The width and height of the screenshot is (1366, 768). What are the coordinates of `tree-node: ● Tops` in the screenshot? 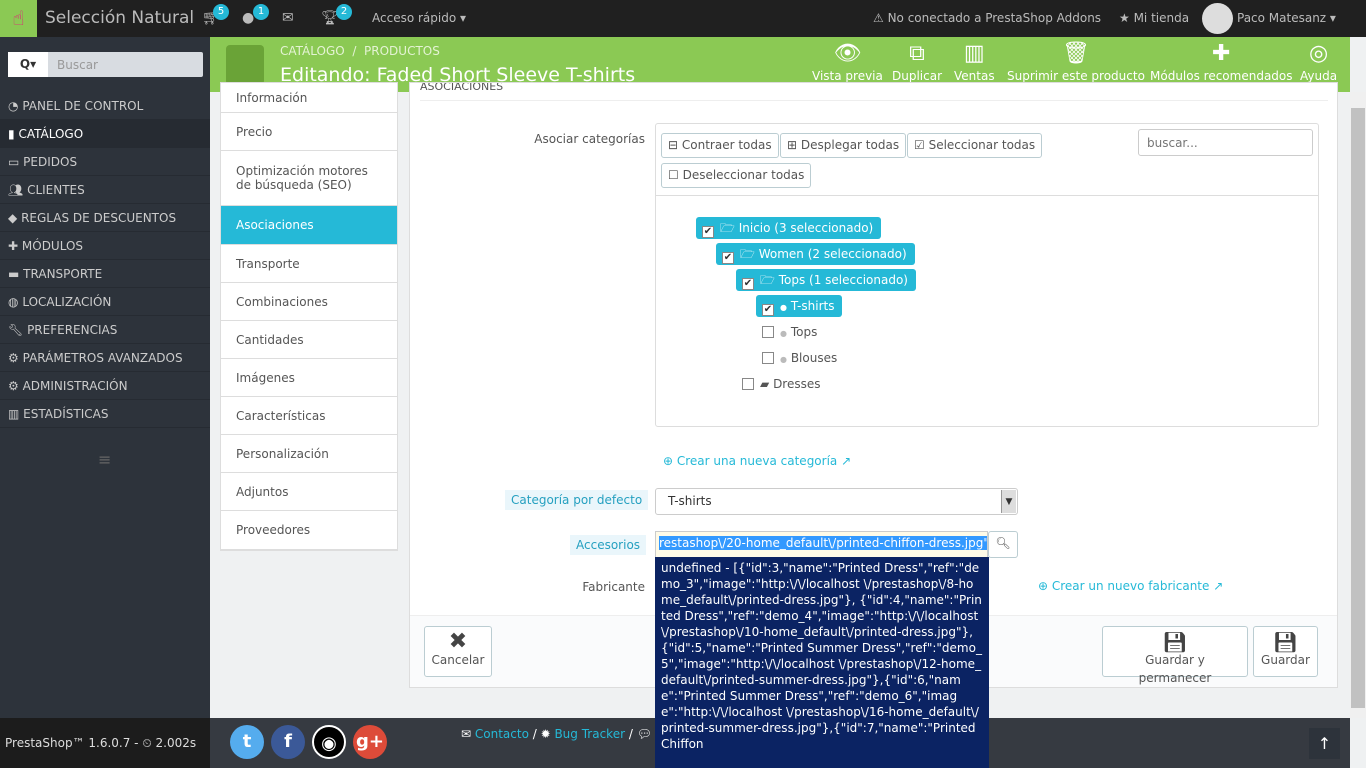 It's located at (790, 332).